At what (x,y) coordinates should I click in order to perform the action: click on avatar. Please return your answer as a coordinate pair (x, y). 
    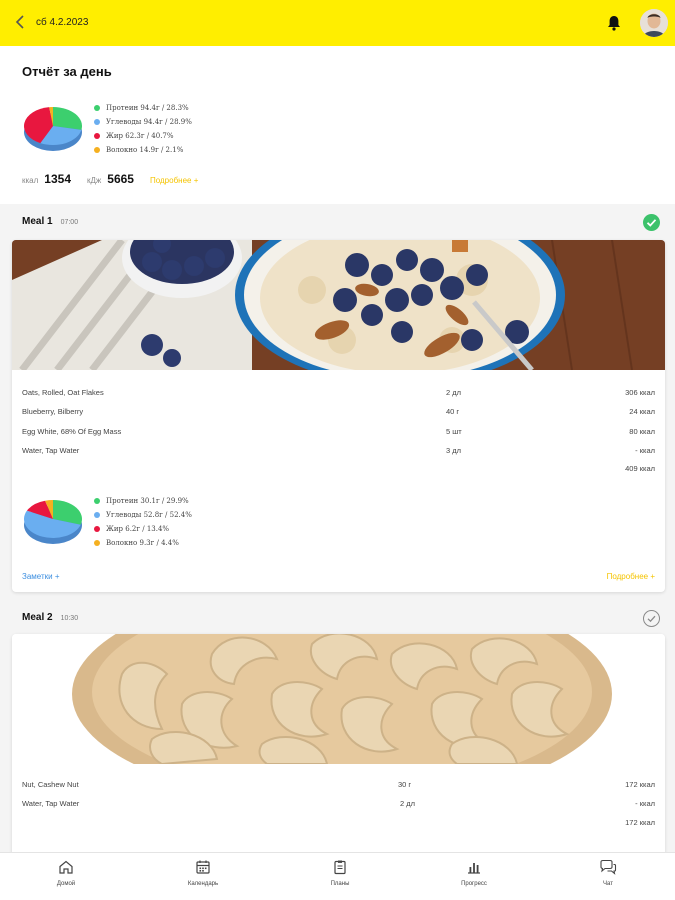
    Looking at the image, I should click on (654, 23).